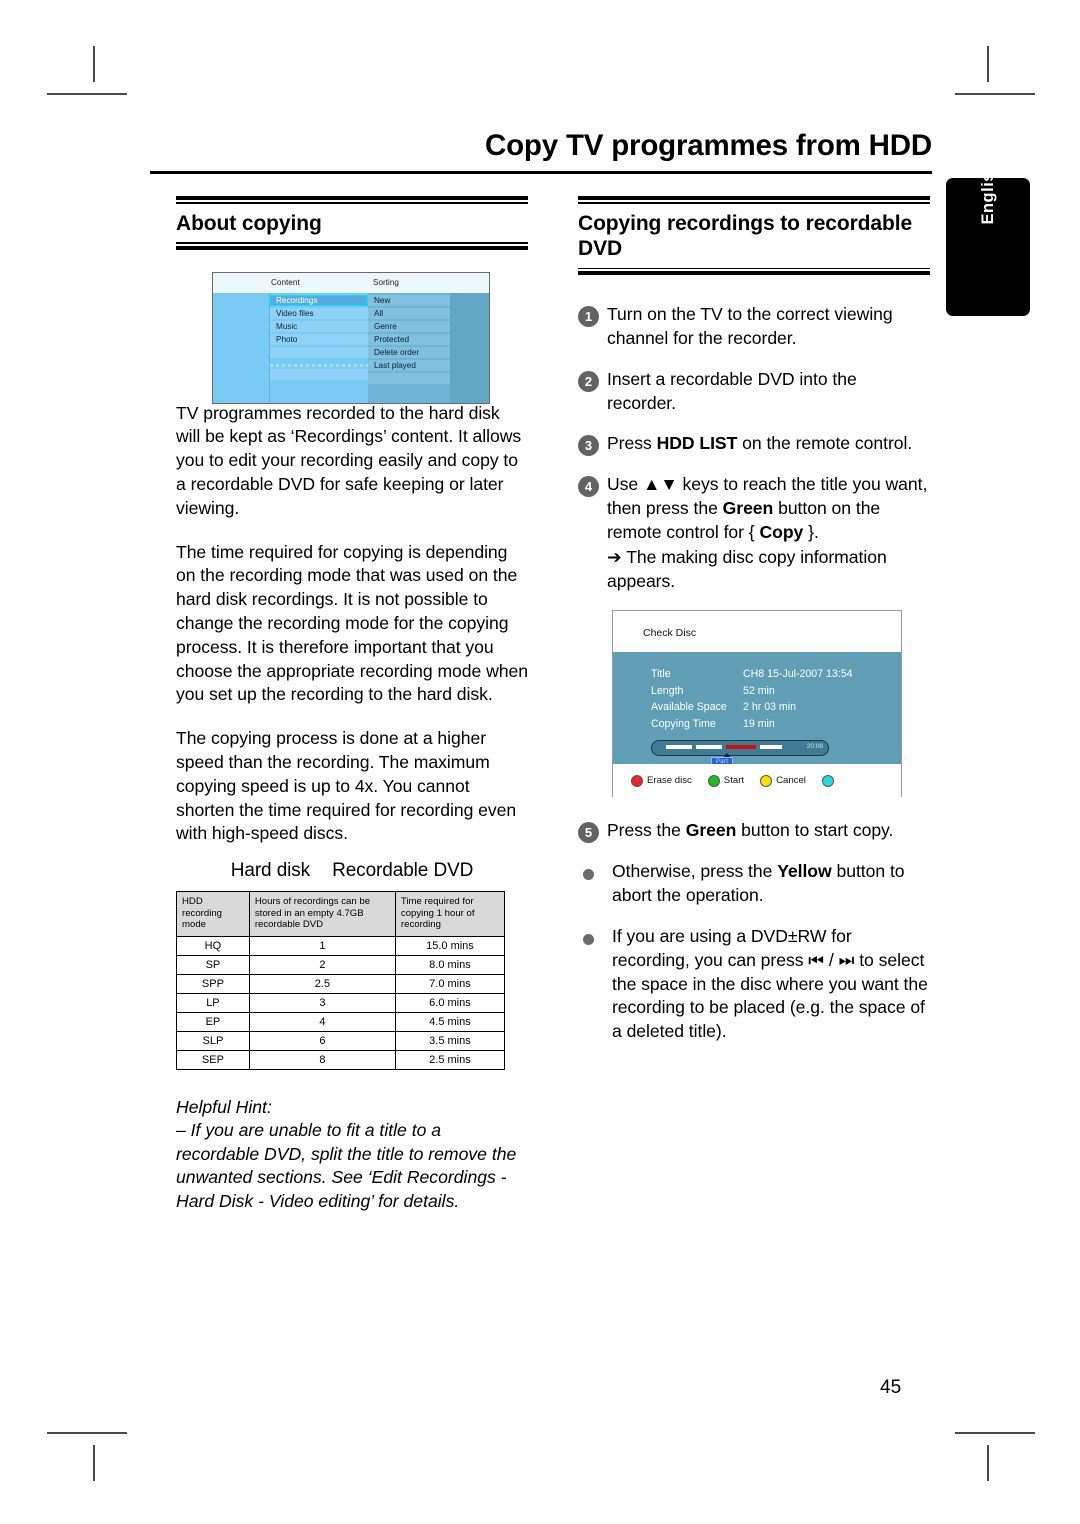  I want to click on language-tab-label: English, so click(987, 193).